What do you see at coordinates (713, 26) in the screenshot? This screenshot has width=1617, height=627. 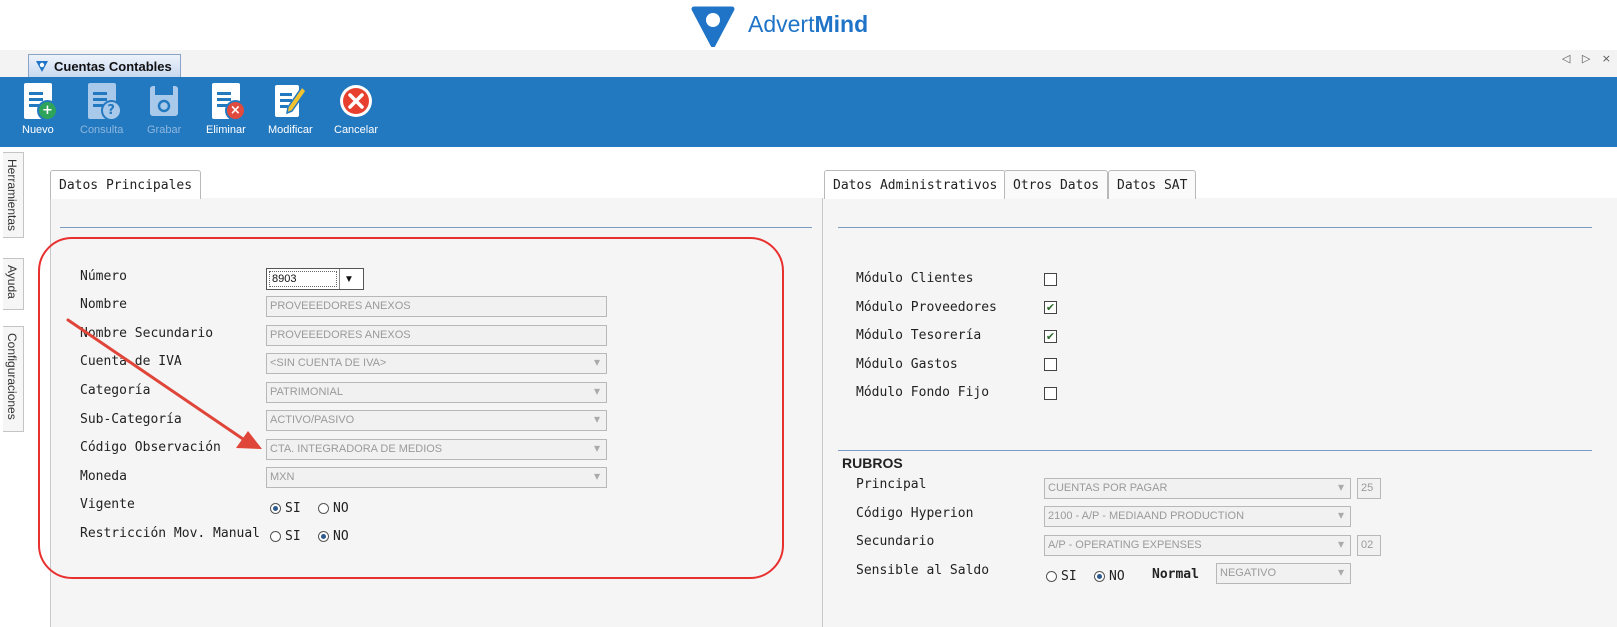 I see `advertmind-logo-icon` at bounding box center [713, 26].